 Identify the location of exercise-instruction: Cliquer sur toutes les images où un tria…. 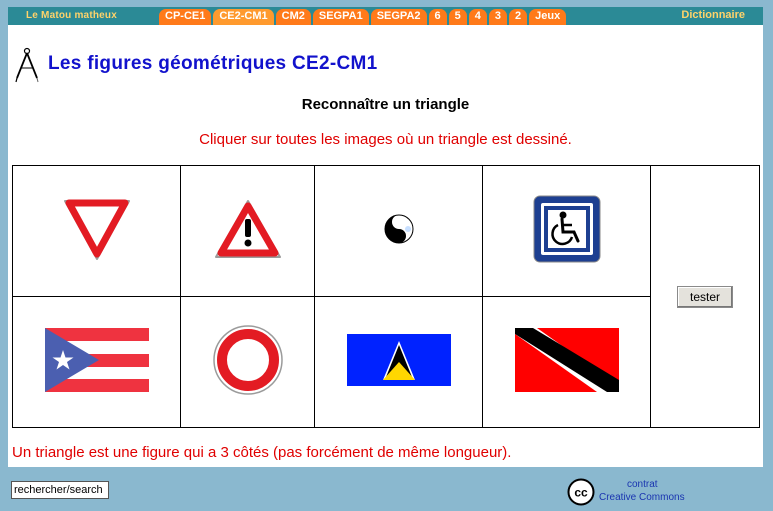
(385, 139).